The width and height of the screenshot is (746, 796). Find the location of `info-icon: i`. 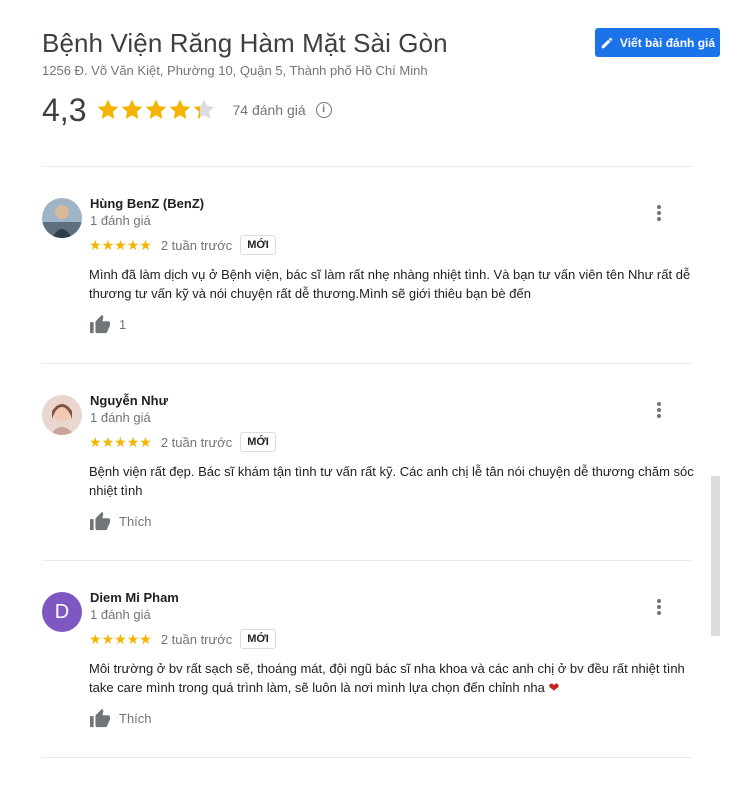

info-icon: i is located at coordinates (323, 110).